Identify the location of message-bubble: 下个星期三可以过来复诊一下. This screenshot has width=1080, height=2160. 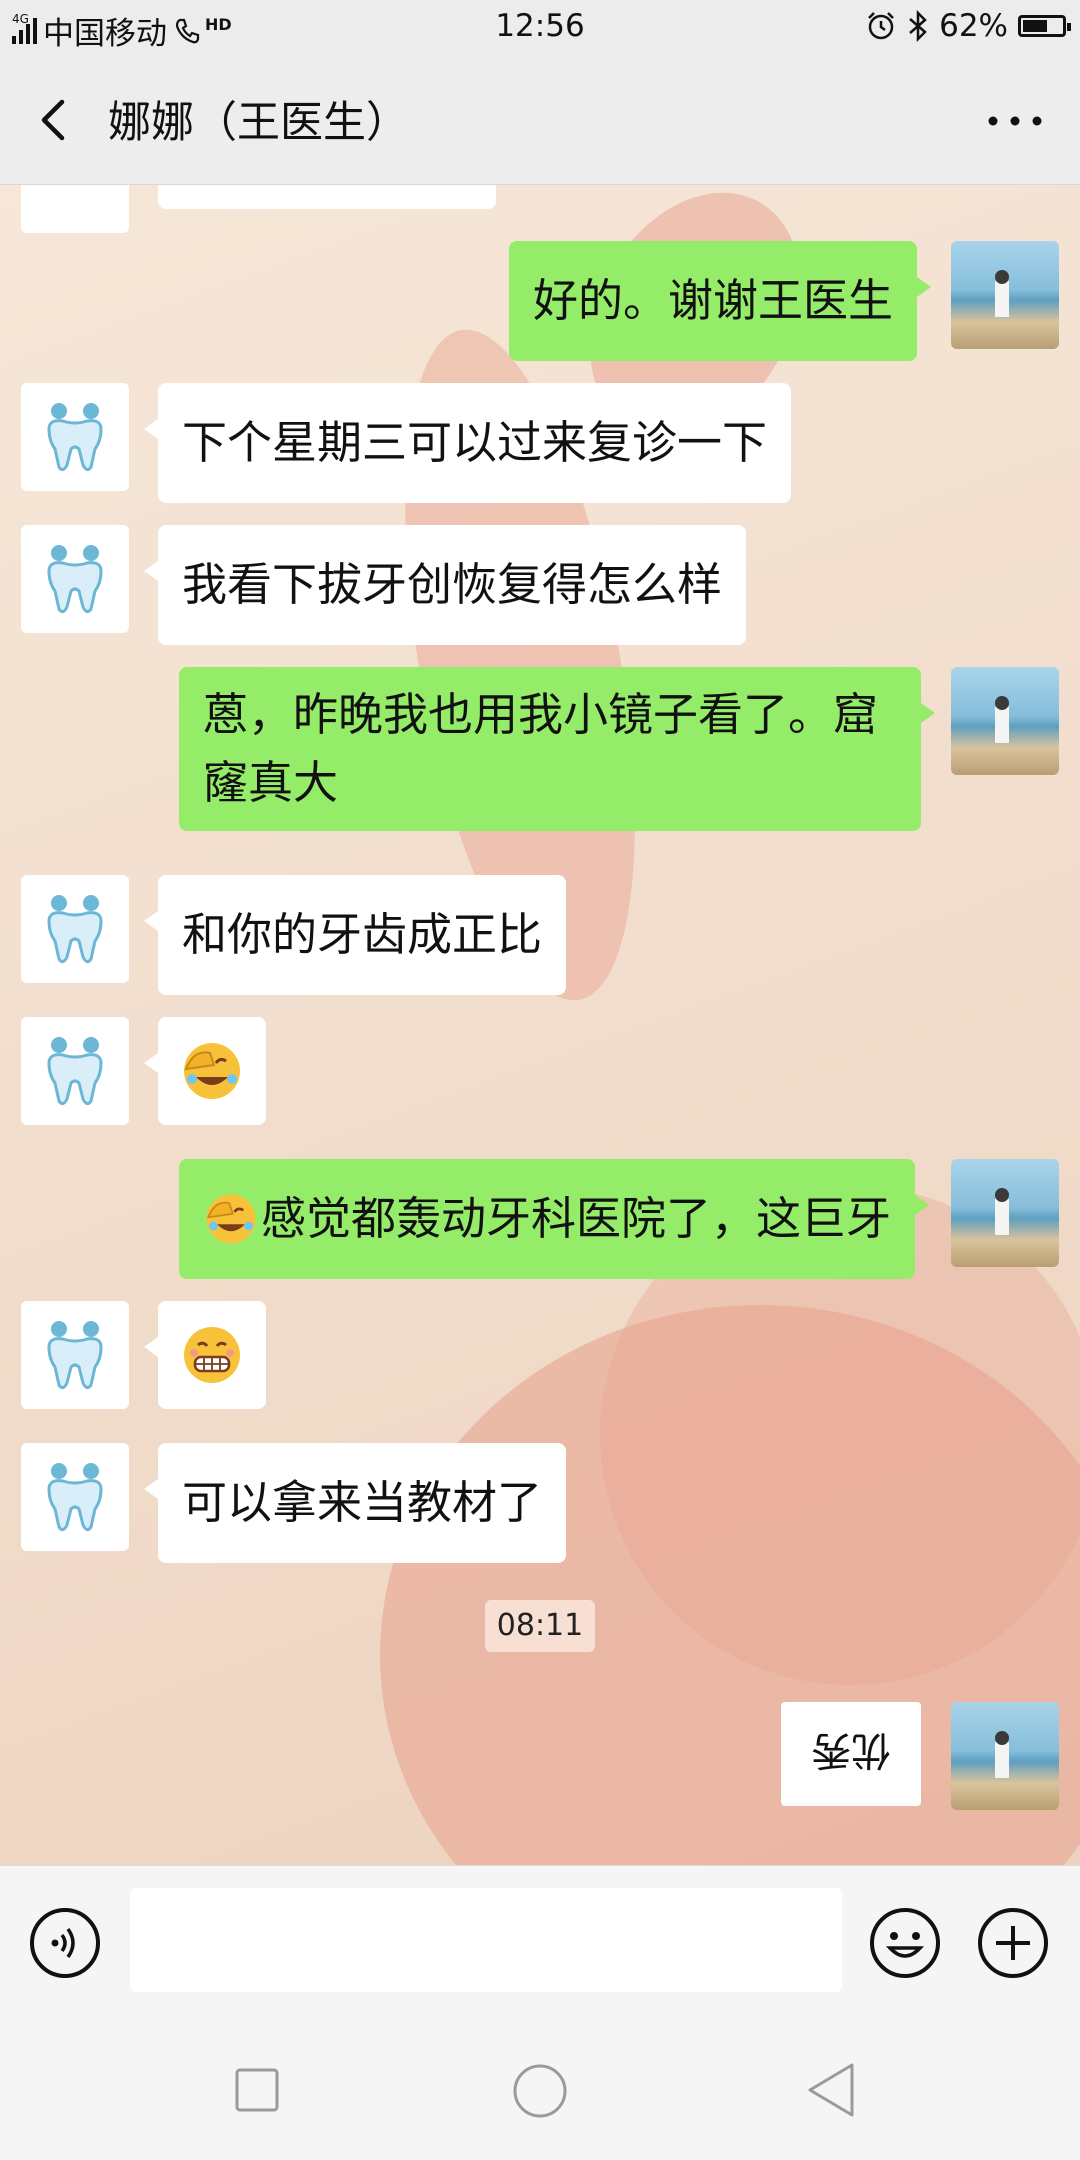
(467, 443).